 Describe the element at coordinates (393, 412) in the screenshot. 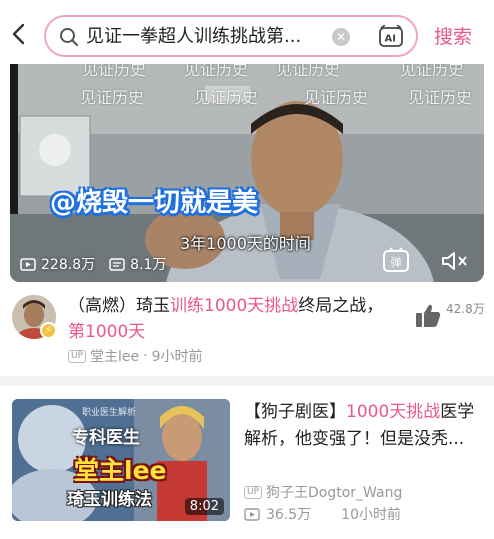

I see `title-highlight: 1000天挑战` at that location.